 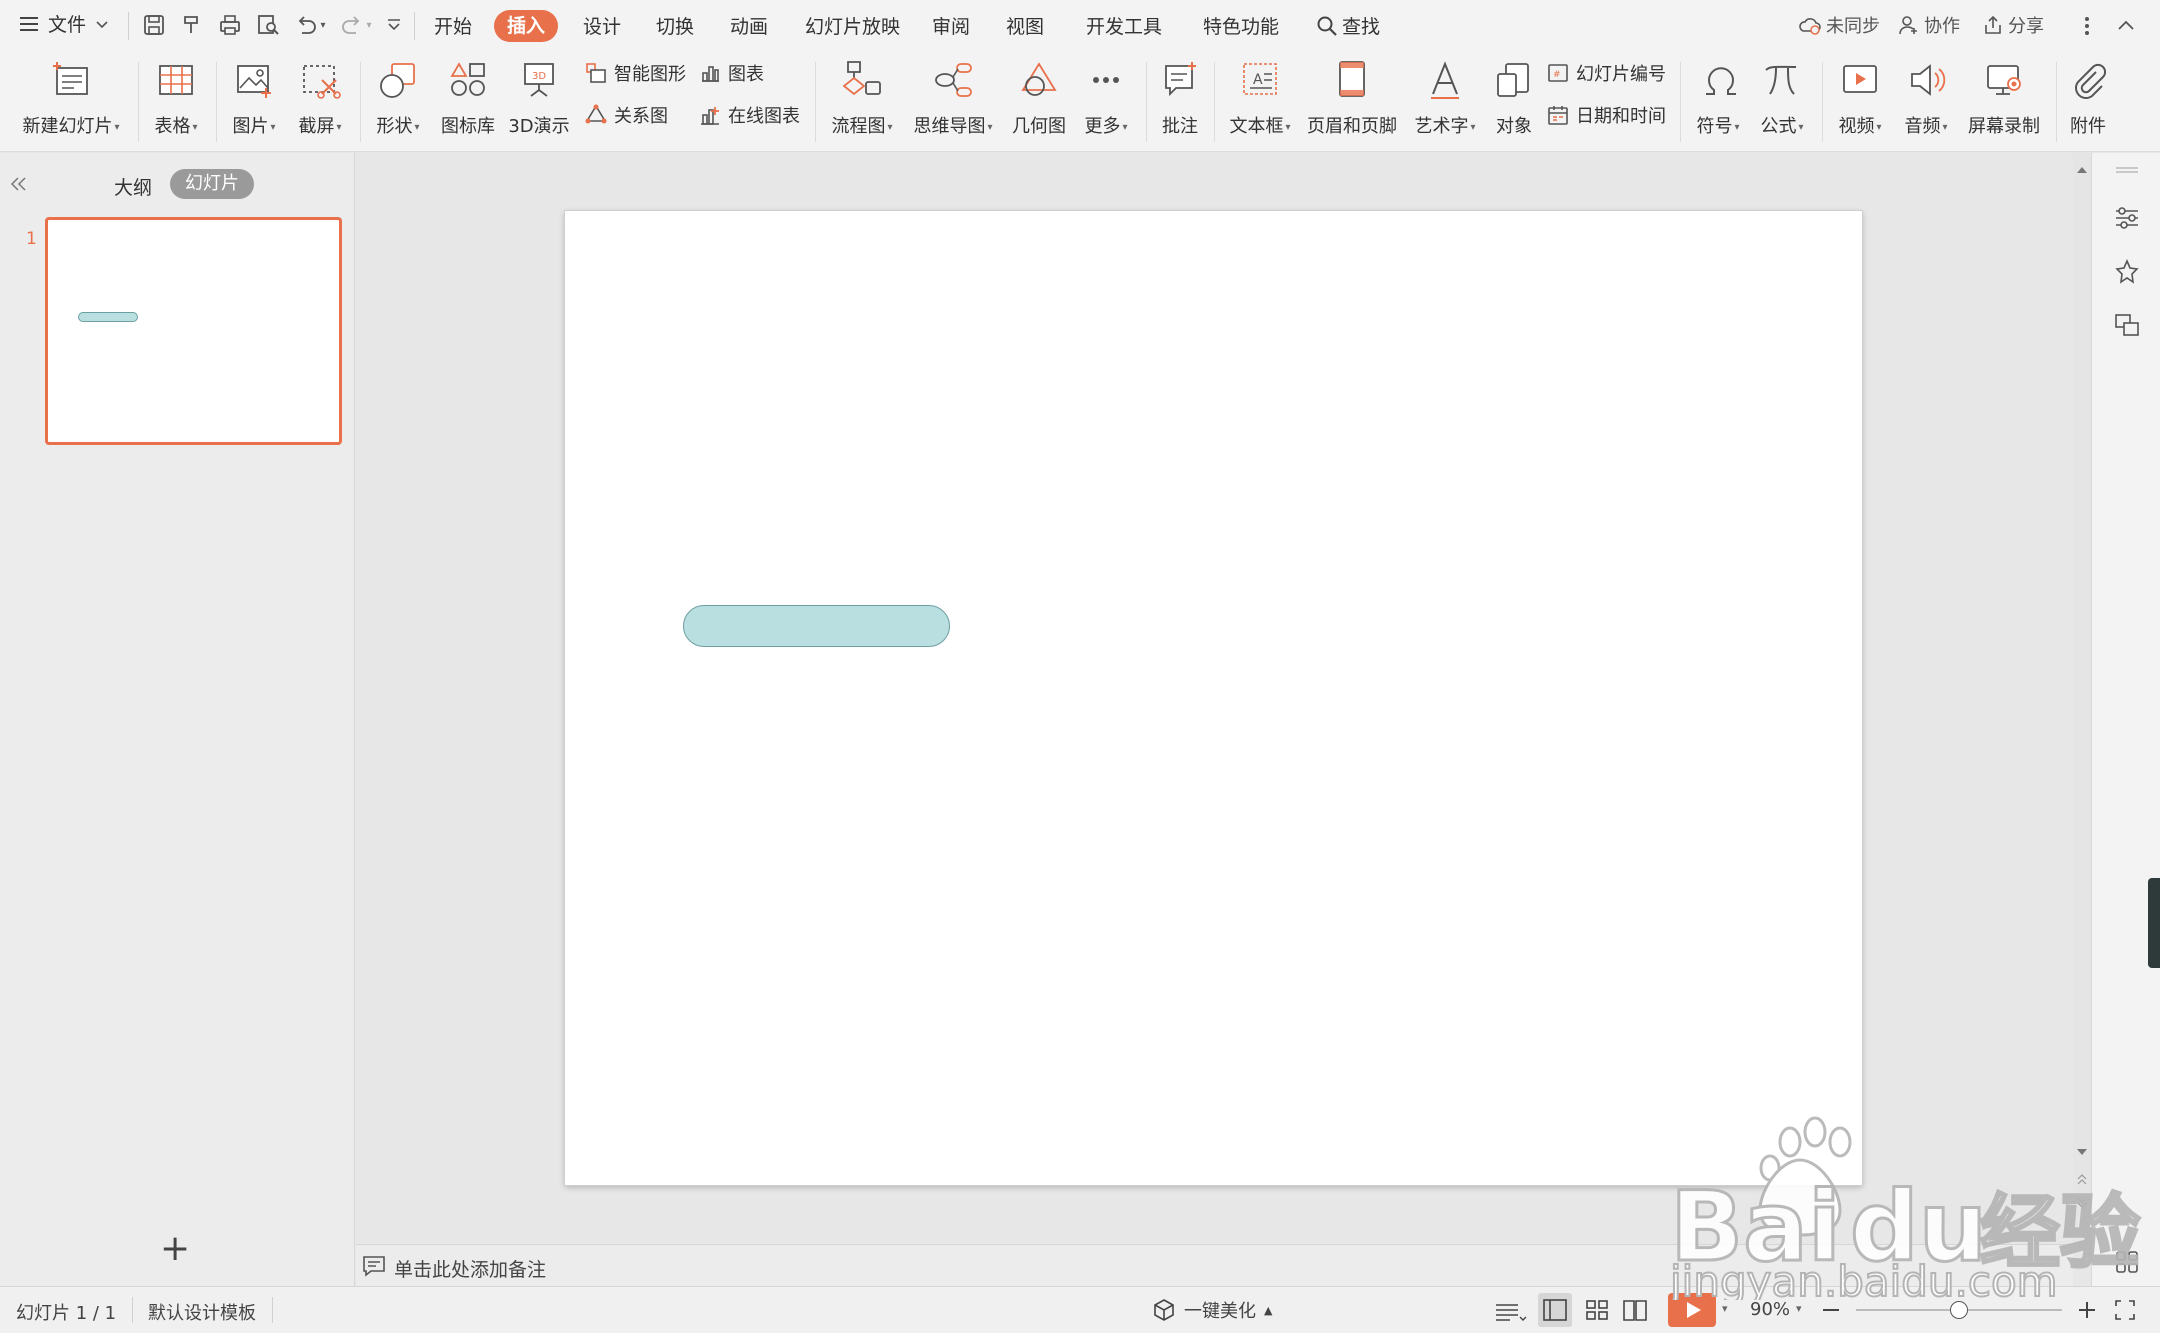 I want to click on zoom-dropdown: ▾, so click(x=1799, y=1308).